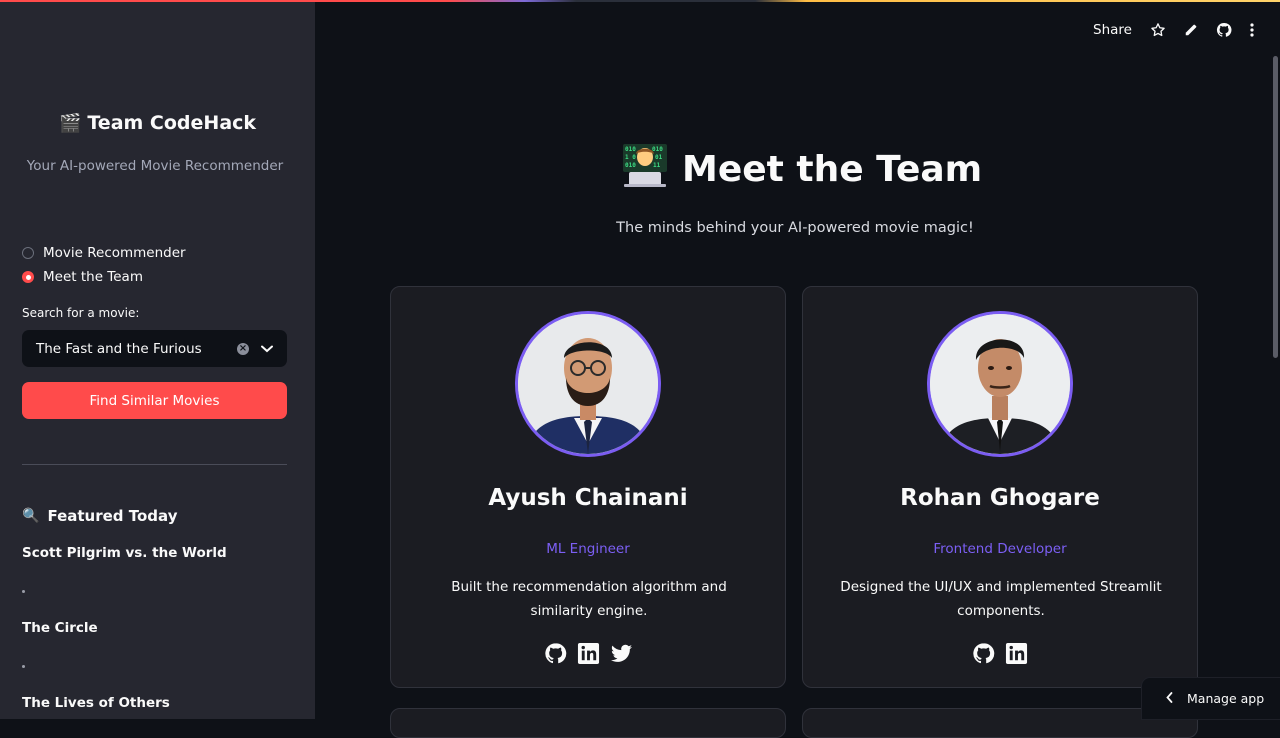 Image resolution: width=1280 pixels, height=738 pixels. Describe the element at coordinates (119, 348) in the screenshot. I see `movie-select-value: The Fast and the Furious` at that location.